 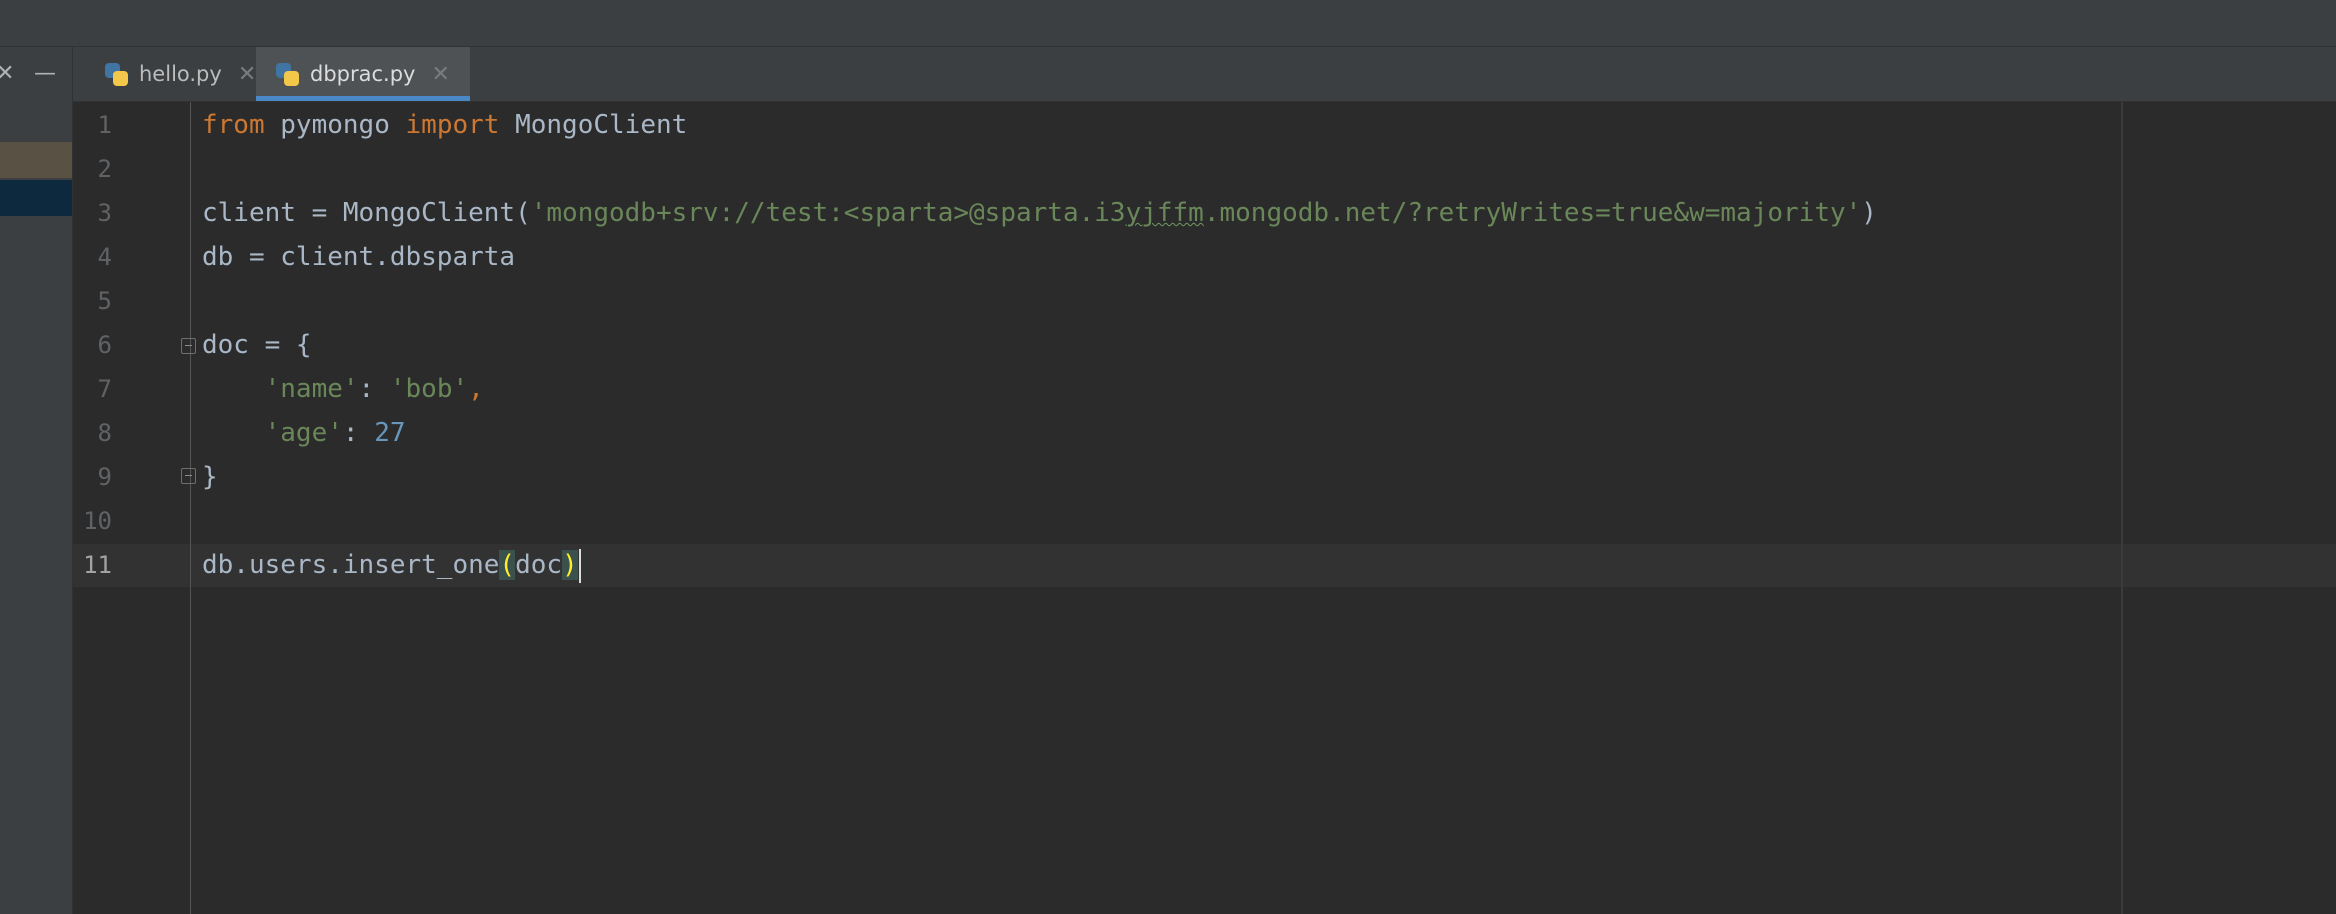 What do you see at coordinates (104, 389) in the screenshot?
I see `line-number: 7` at bounding box center [104, 389].